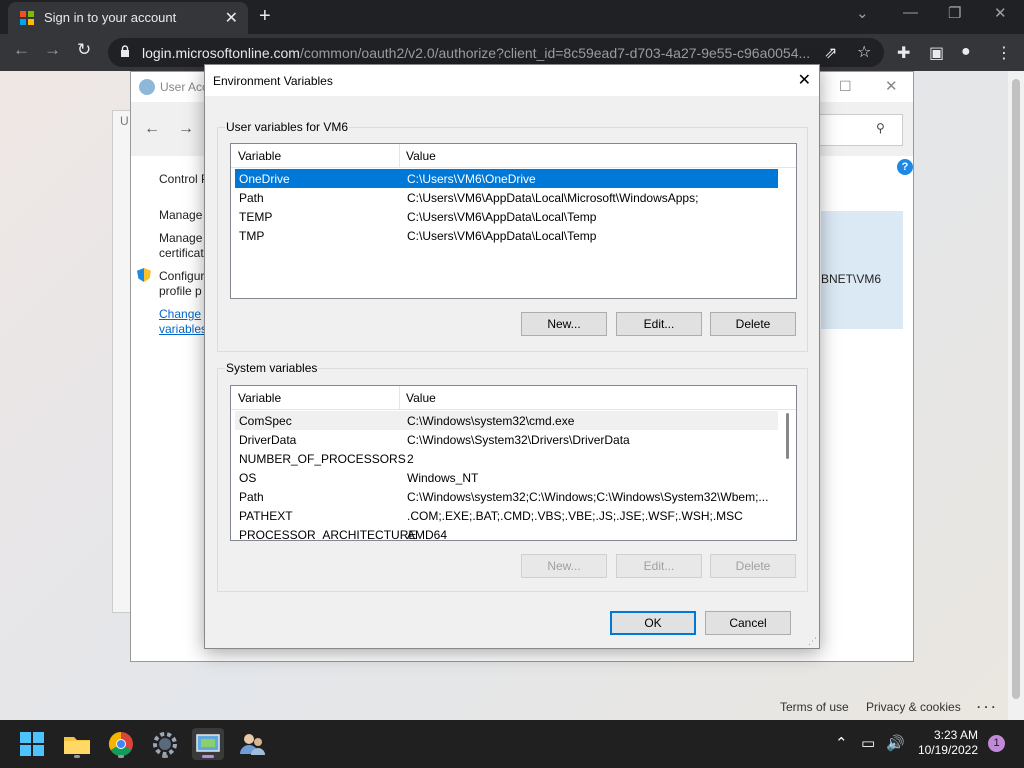 The width and height of the screenshot is (1024, 768). What do you see at coordinates (181, 284) in the screenshot?
I see `sidebar-item-profile: Configur profile p` at bounding box center [181, 284].